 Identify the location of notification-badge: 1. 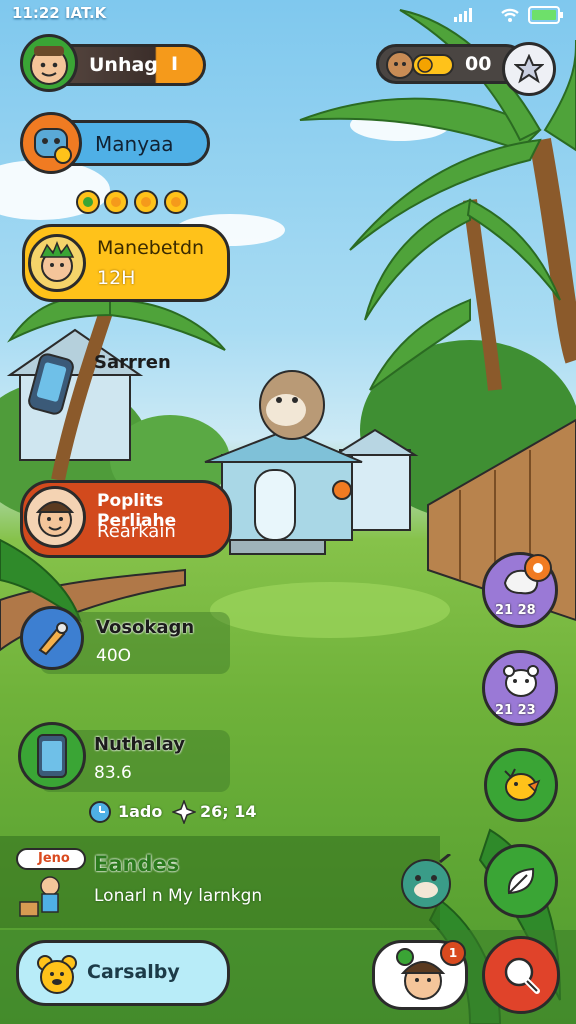
(453, 953).